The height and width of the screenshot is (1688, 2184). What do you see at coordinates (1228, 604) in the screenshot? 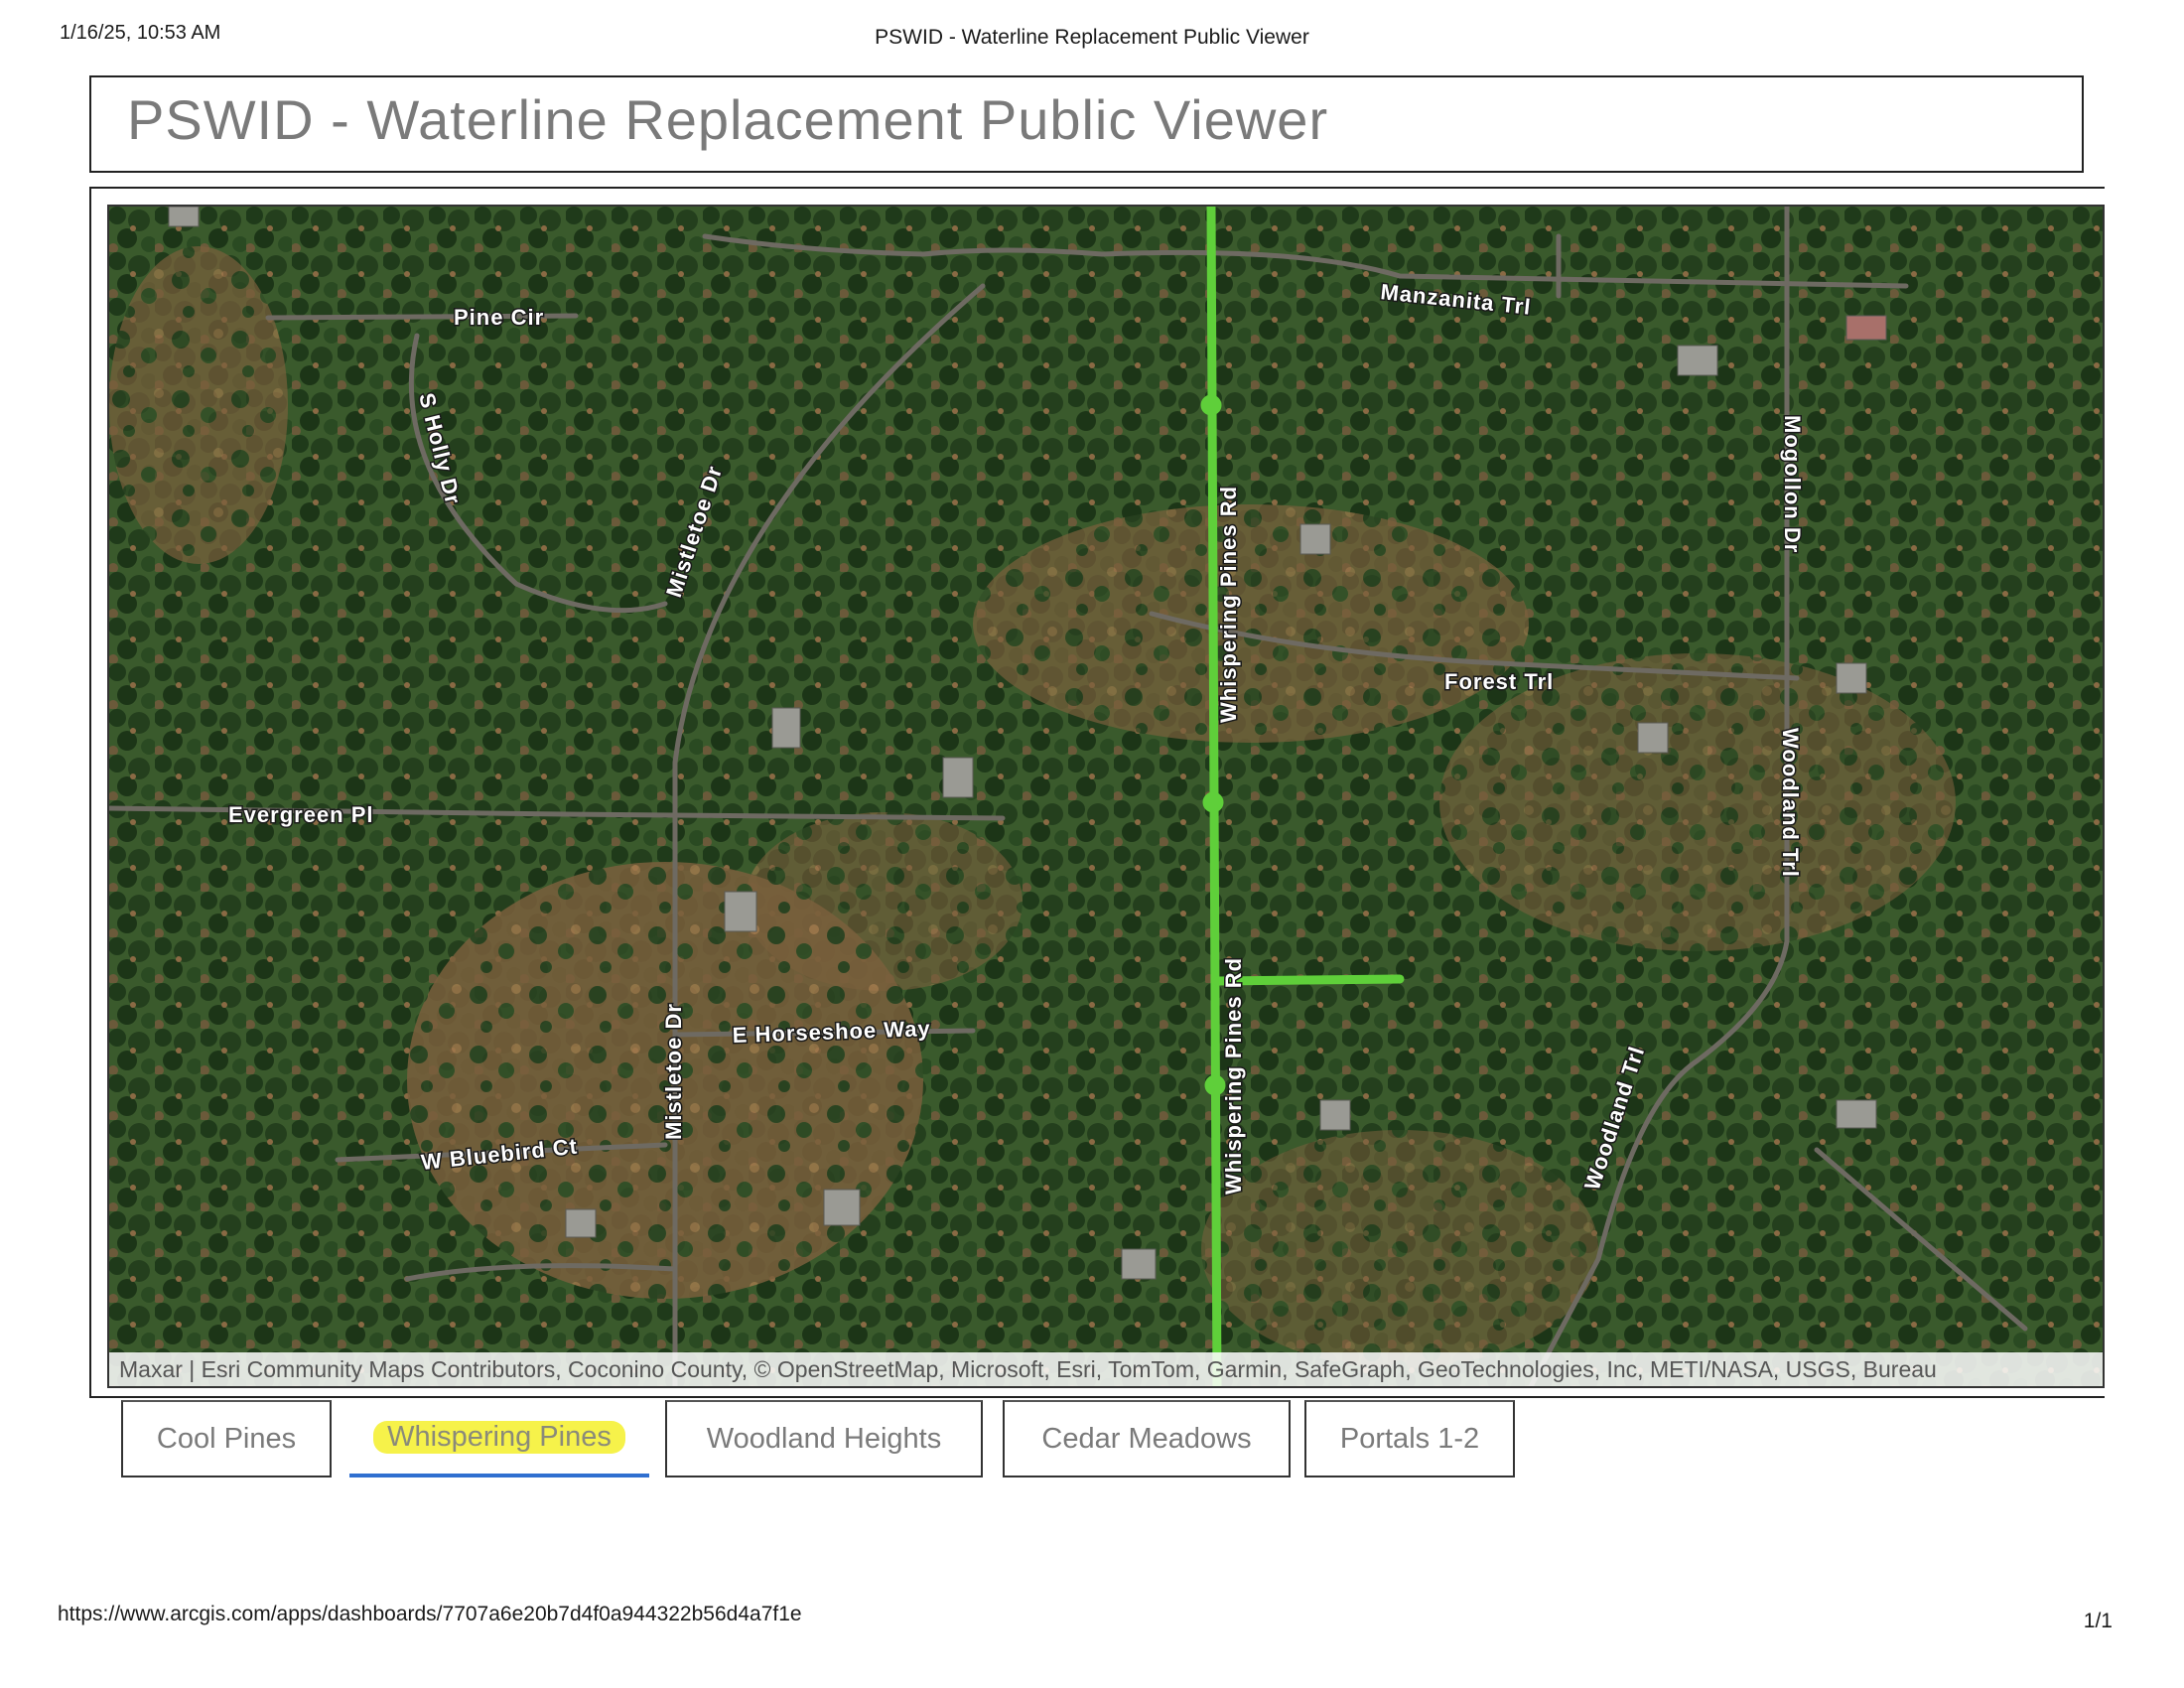
I see `street-label-whispering-pines-rd-north: Whispering Pines Rd` at bounding box center [1228, 604].